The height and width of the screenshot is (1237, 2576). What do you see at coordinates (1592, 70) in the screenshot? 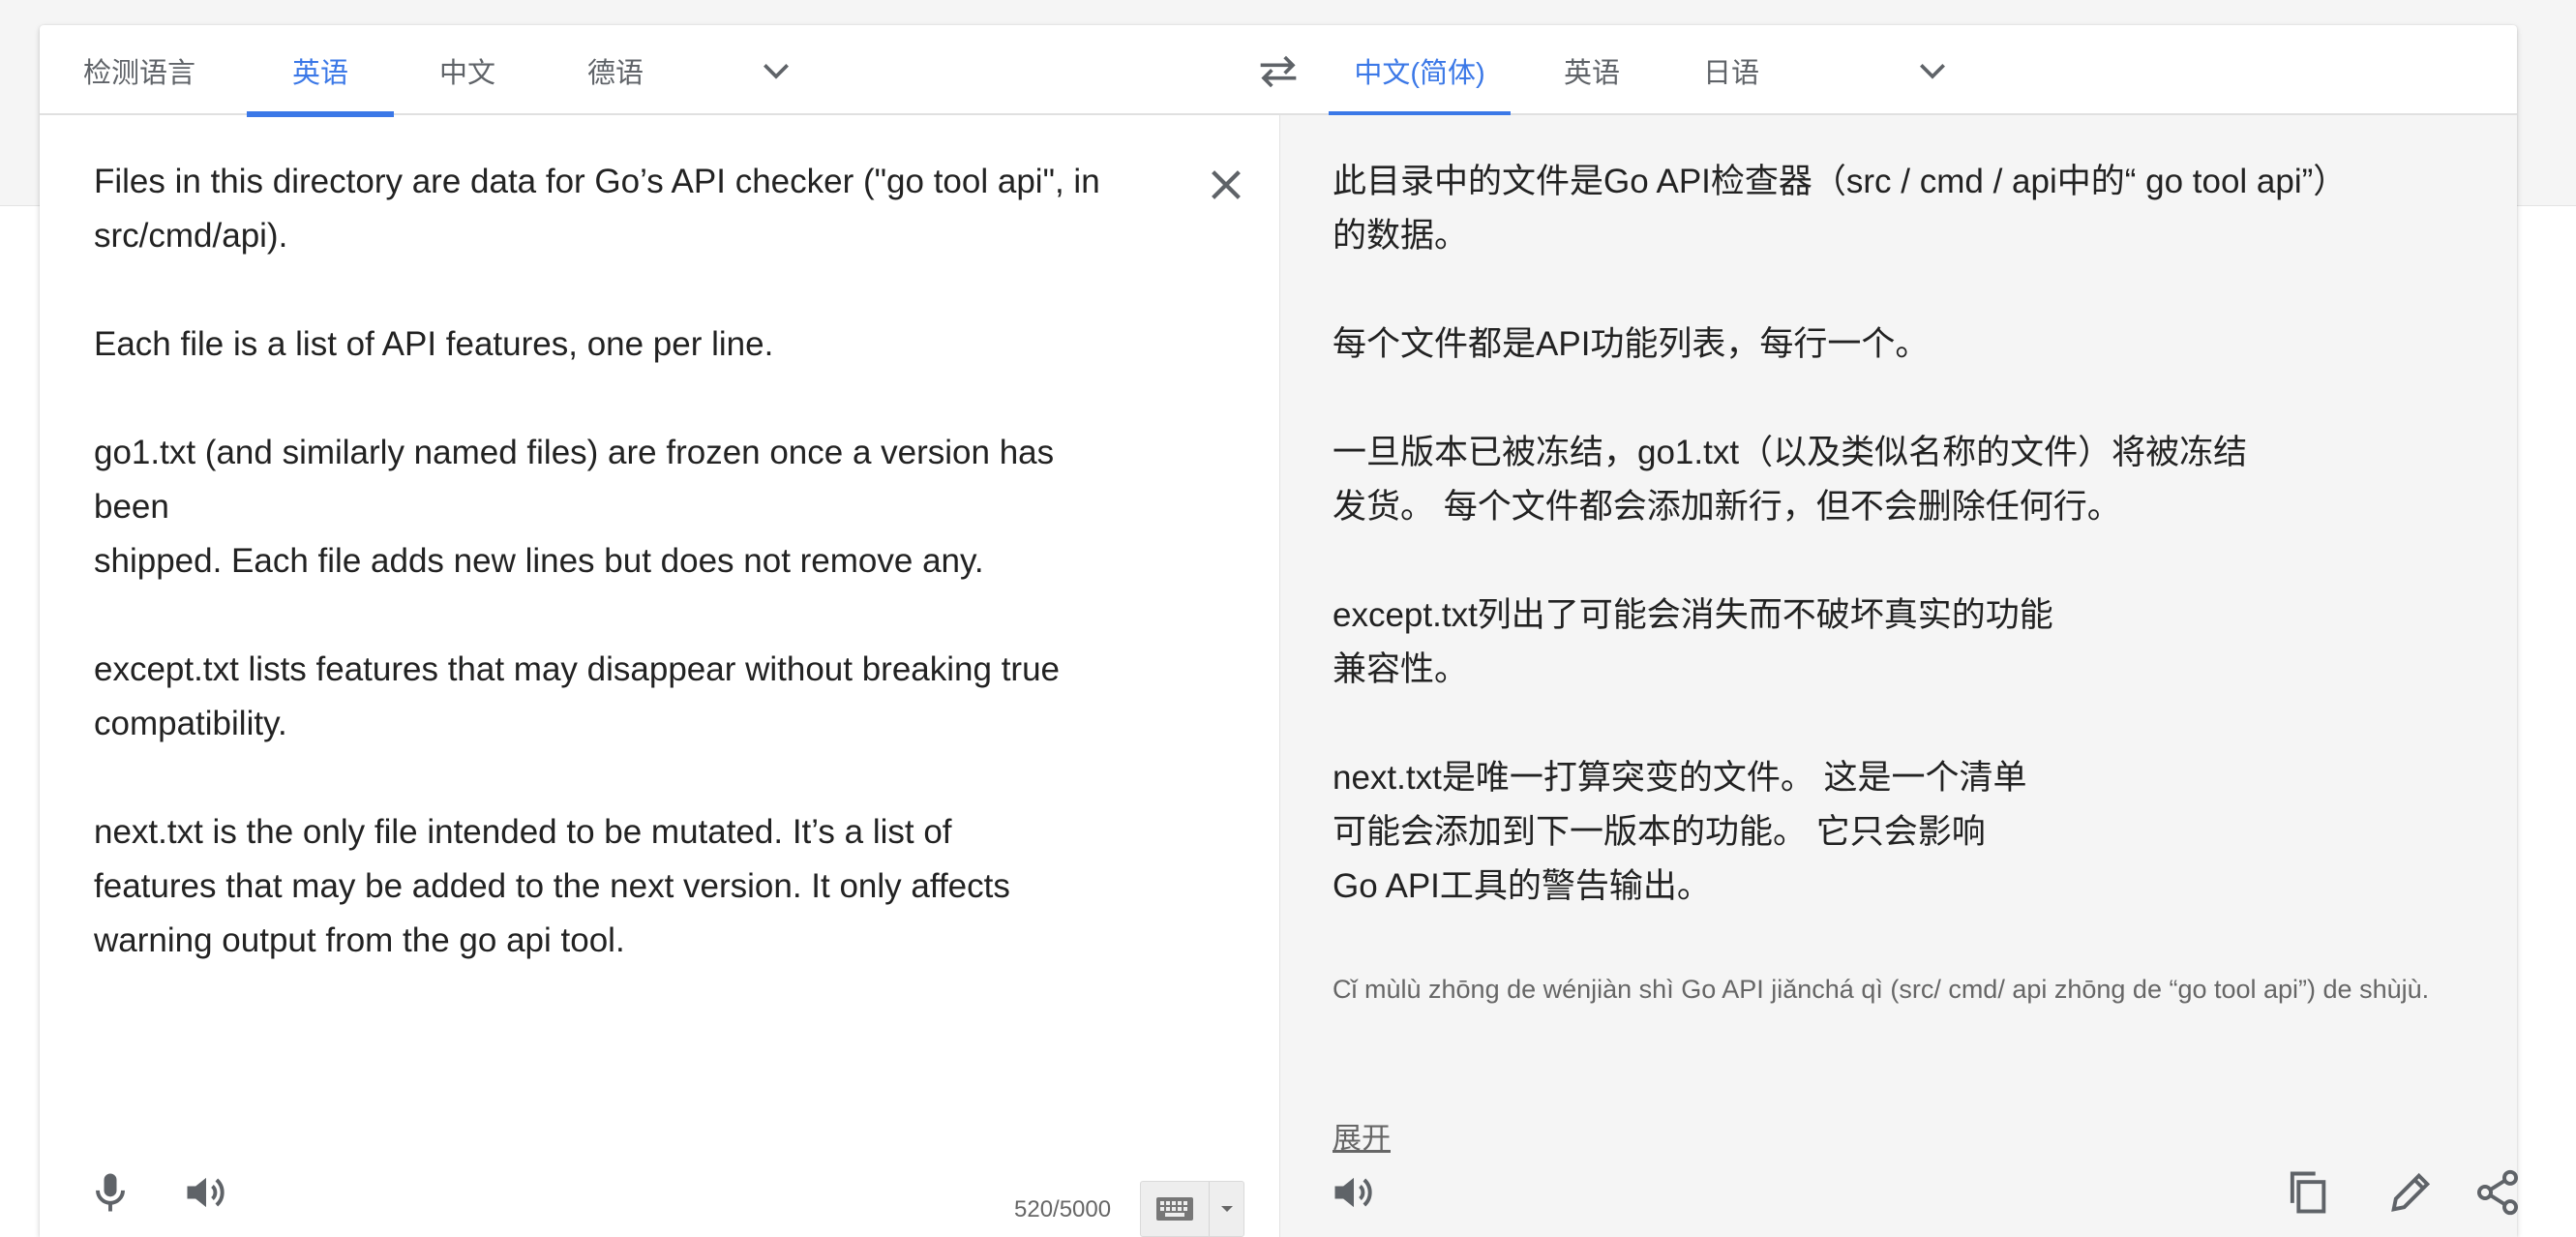
I see `tab-target-english: 英语` at bounding box center [1592, 70].